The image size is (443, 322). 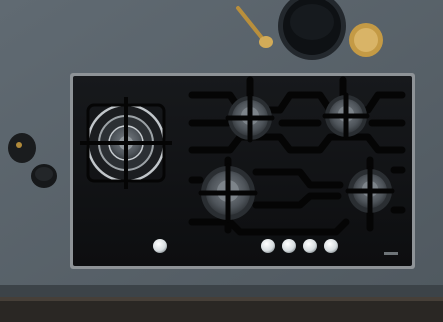 What do you see at coordinates (391, 253) in the screenshot?
I see `brand-badge` at bounding box center [391, 253].